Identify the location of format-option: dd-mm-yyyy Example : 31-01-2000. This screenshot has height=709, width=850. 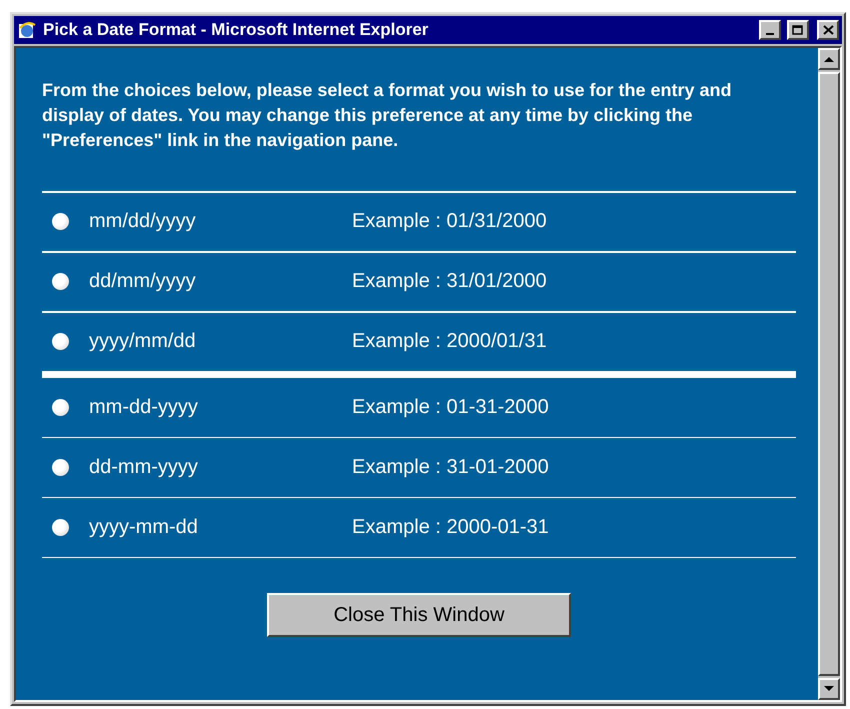
(419, 467).